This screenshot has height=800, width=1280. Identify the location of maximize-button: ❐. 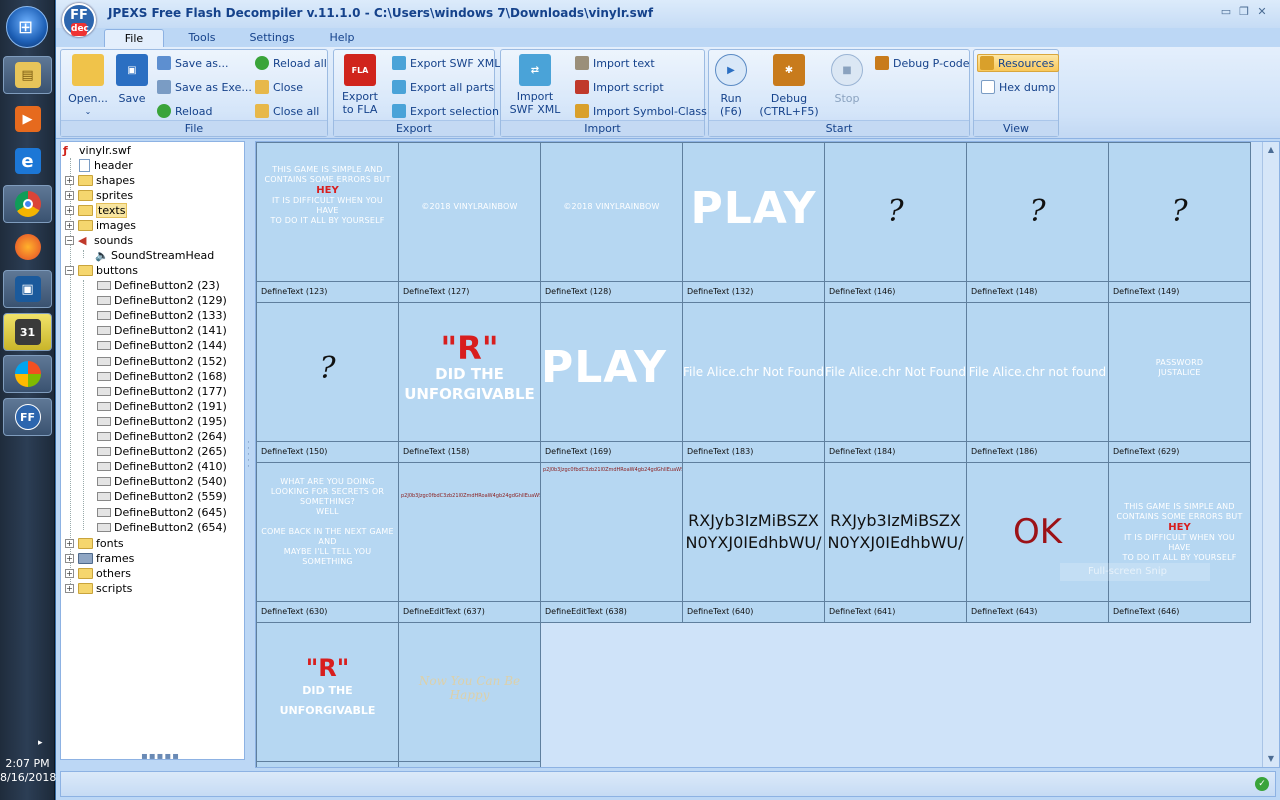
(1244, 12).